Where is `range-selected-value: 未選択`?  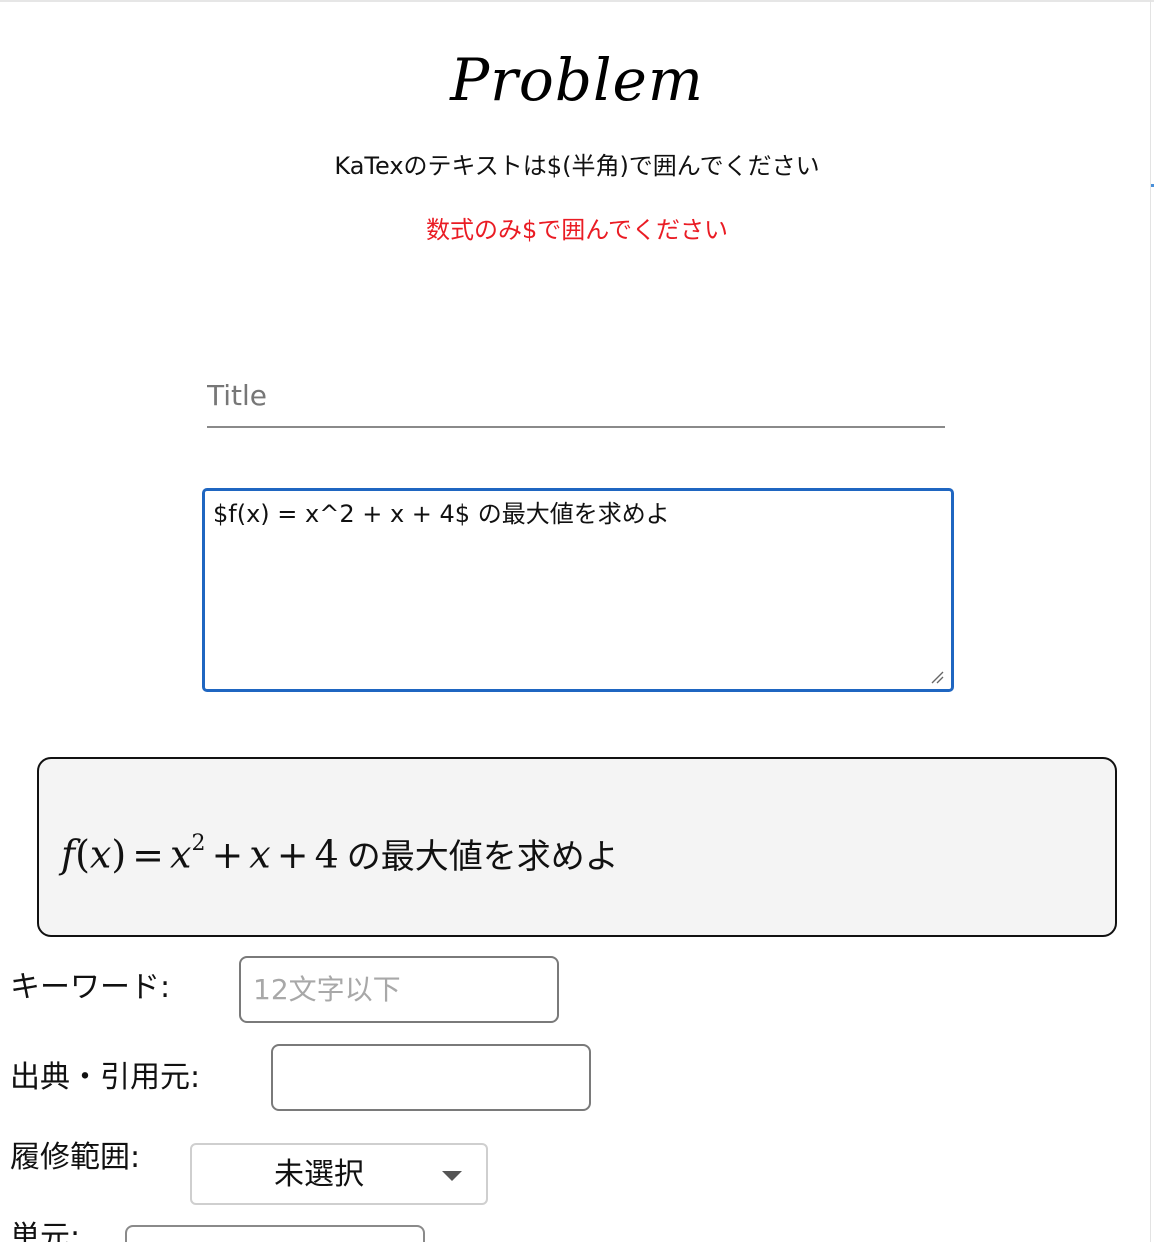 range-selected-value: 未選択 is located at coordinates (319, 1174).